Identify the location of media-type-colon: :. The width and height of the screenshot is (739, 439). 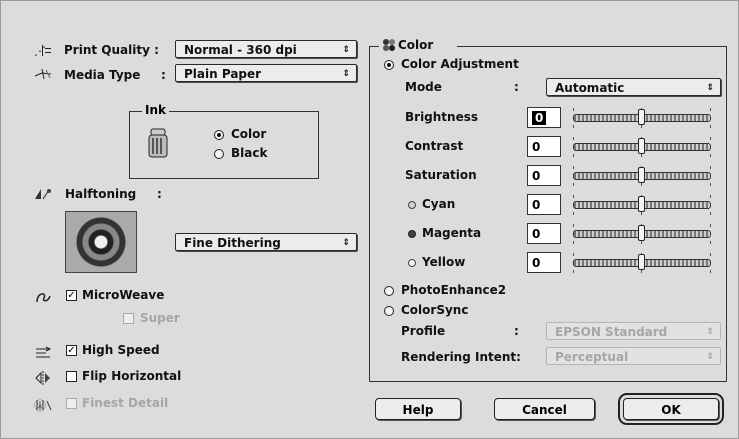
(163, 75).